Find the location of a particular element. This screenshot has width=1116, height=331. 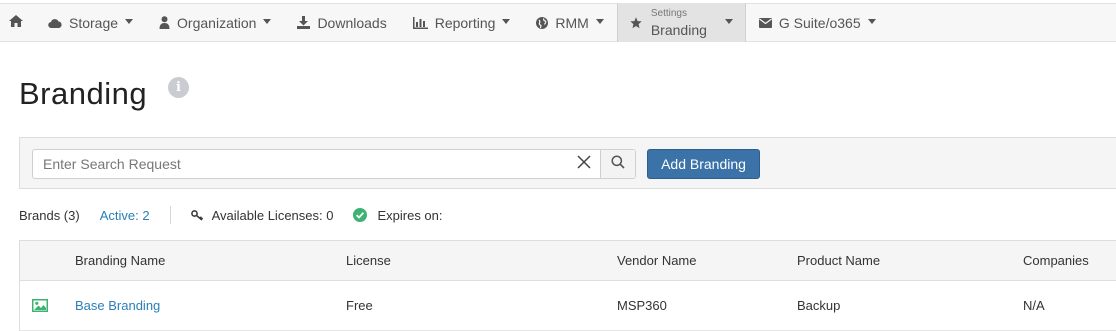

nav-organization-label: Organization is located at coordinates (217, 22).